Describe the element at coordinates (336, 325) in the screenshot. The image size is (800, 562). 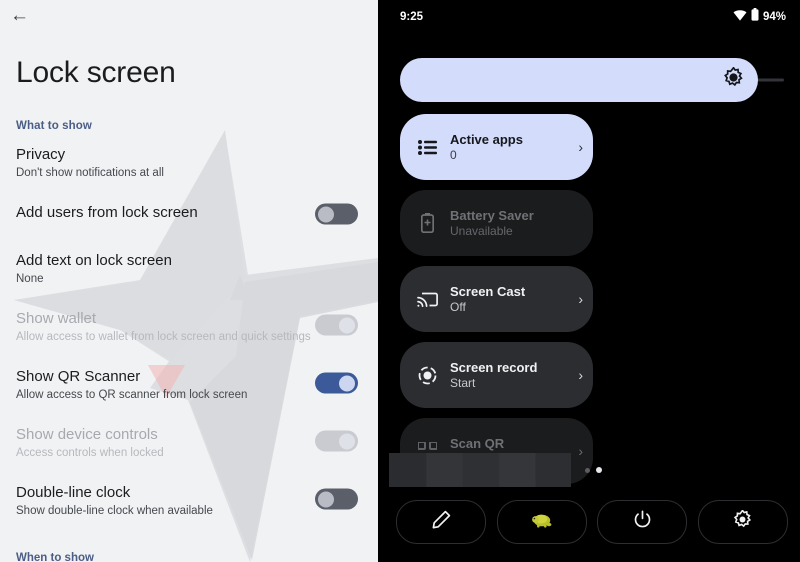
I see `toggle-show-wallet` at that location.